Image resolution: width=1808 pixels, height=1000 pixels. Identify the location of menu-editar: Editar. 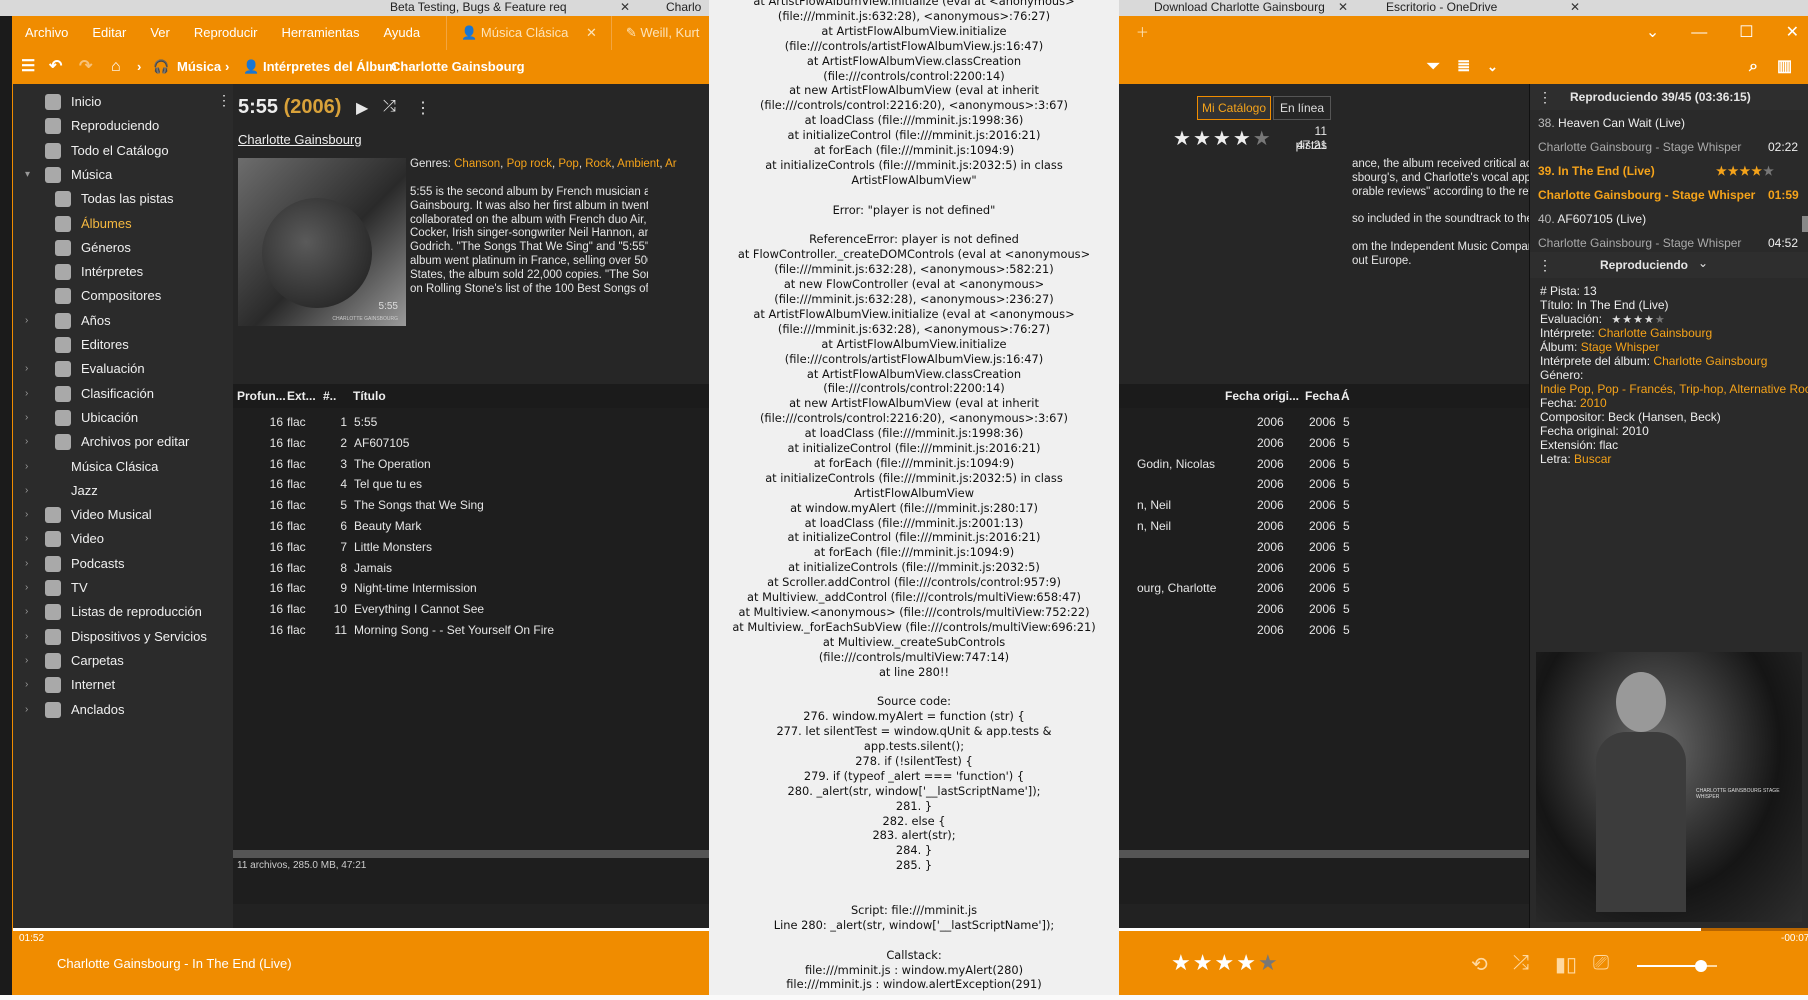
(109, 33).